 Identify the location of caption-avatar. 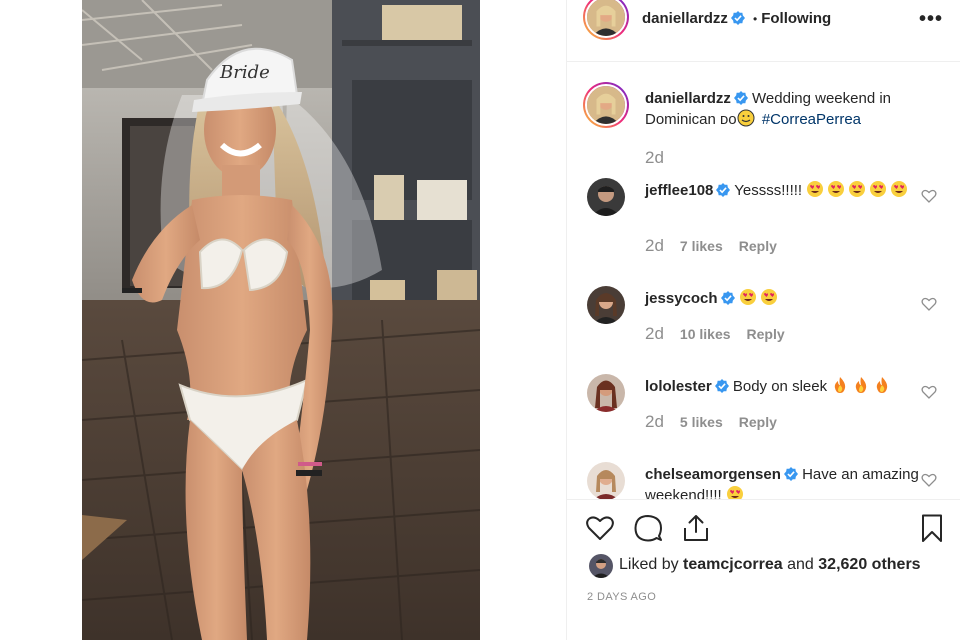
(606, 105).